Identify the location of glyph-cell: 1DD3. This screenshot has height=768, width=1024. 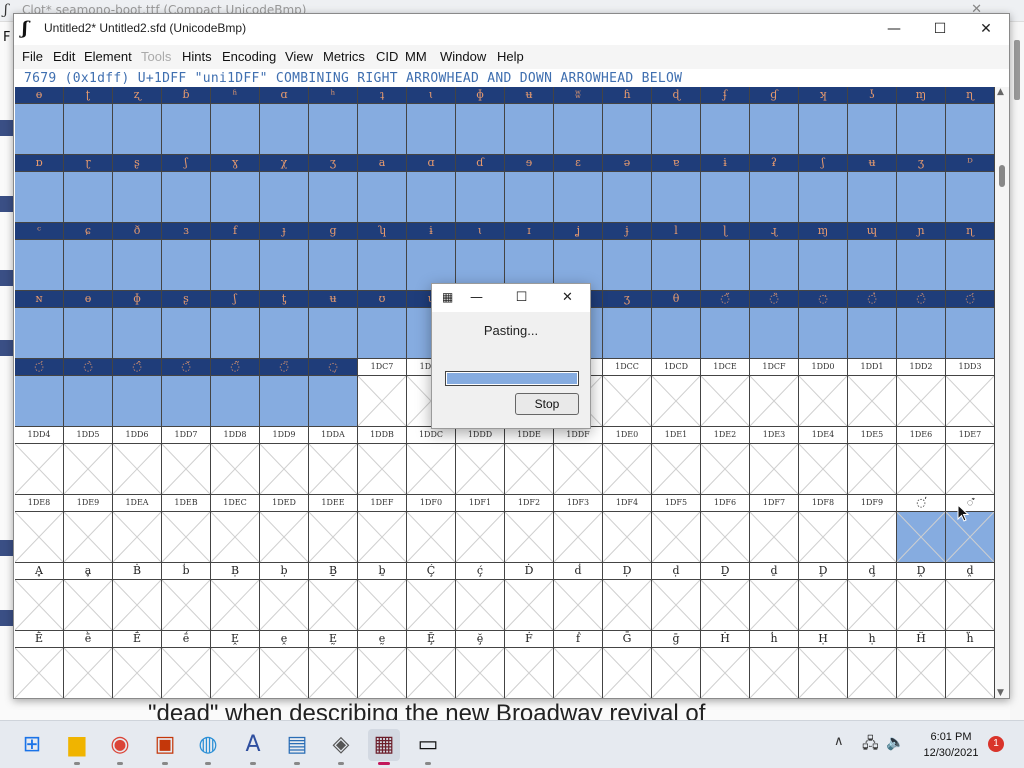
(970, 393).